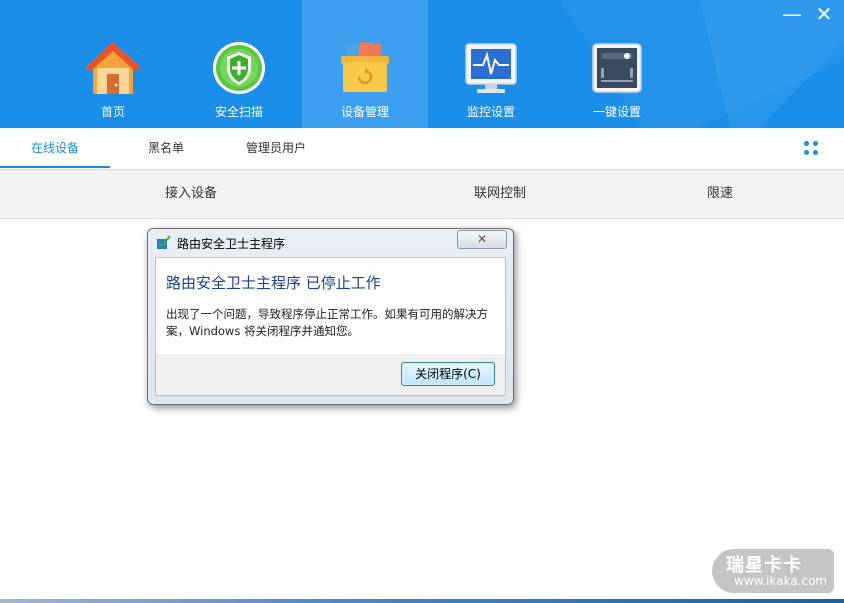 The width and height of the screenshot is (844, 603). I want to click on taskbar-strip, so click(422, 601).